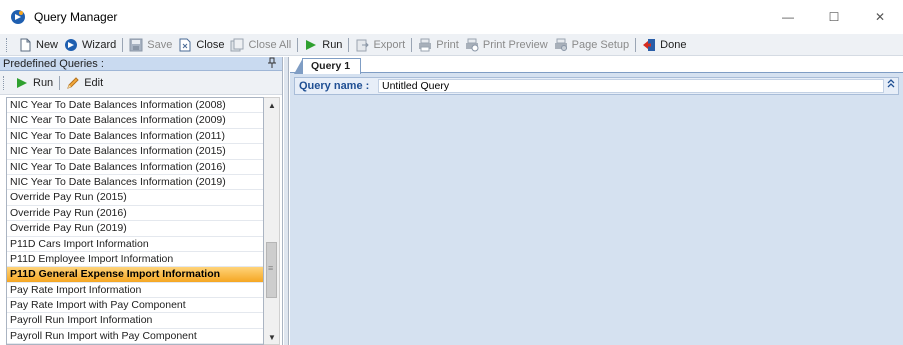 The image size is (903, 345). Describe the element at coordinates (141, 83) in the screenshot. I see `predefined-queries-toolbar: Run Edit` at that location.